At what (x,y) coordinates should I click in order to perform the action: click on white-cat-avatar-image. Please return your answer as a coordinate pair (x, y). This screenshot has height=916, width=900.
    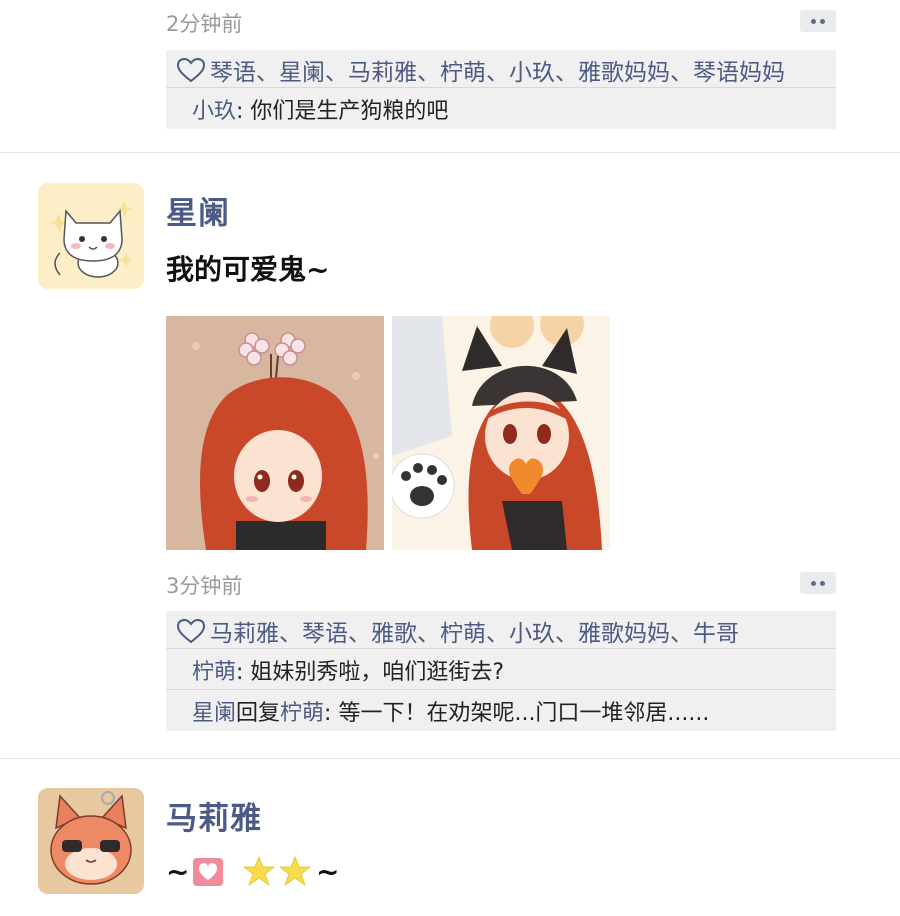
    Looking at the image, I should click on (91, 236).